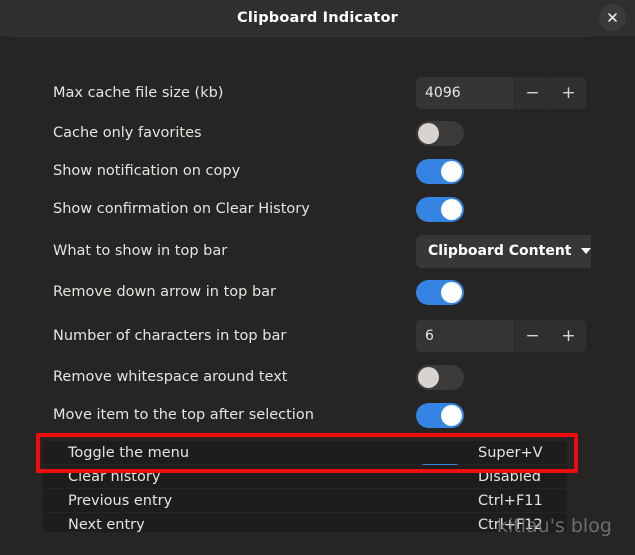  What do you see at coordinates (114, 476) in the screenshot?
I see `shortcut-name: Clear history` at bounding box center [114, 476].